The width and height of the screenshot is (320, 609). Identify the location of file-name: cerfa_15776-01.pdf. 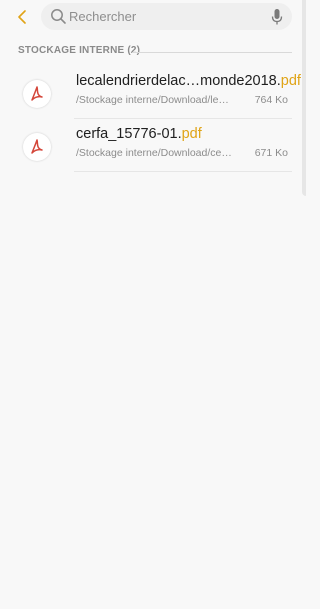
(139, 134).